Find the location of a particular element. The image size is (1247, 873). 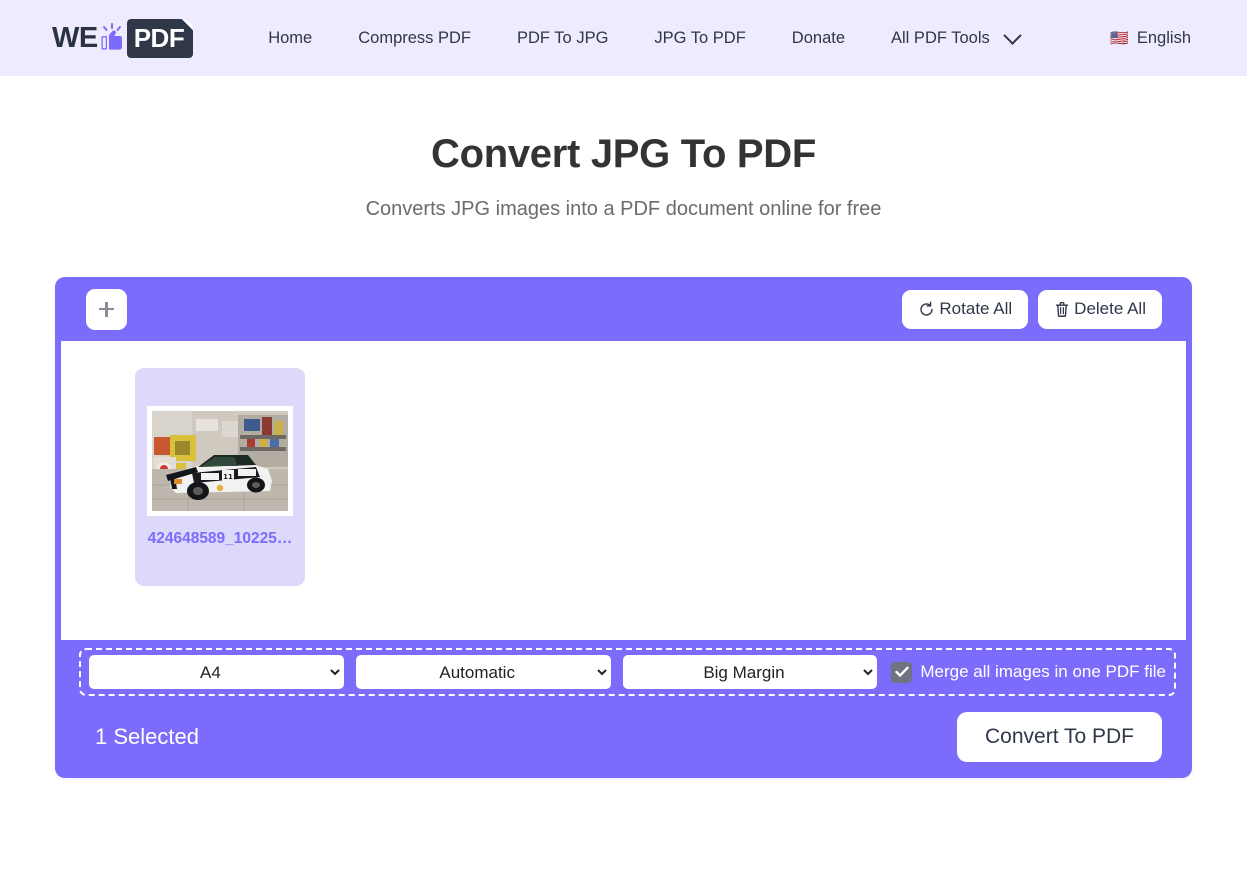

panel-footer: 1 Selected Convert To PDF is located at coordinates (623, 737).